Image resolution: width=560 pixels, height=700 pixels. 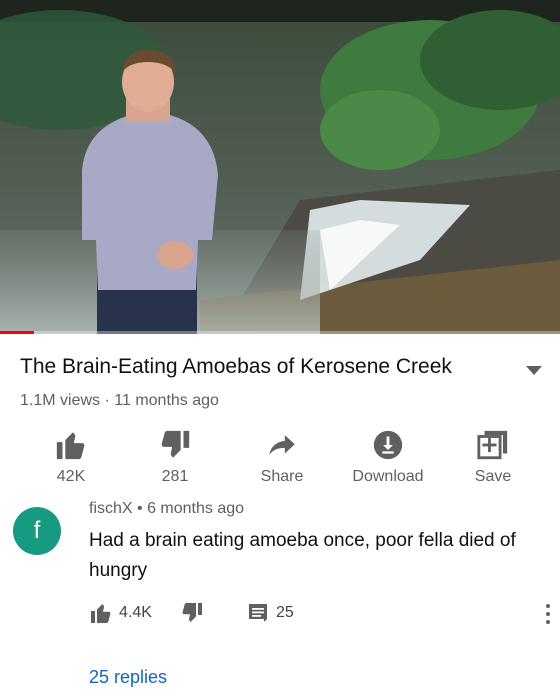 I want to click on comment-dislike-button, so click(x=192, y=613).